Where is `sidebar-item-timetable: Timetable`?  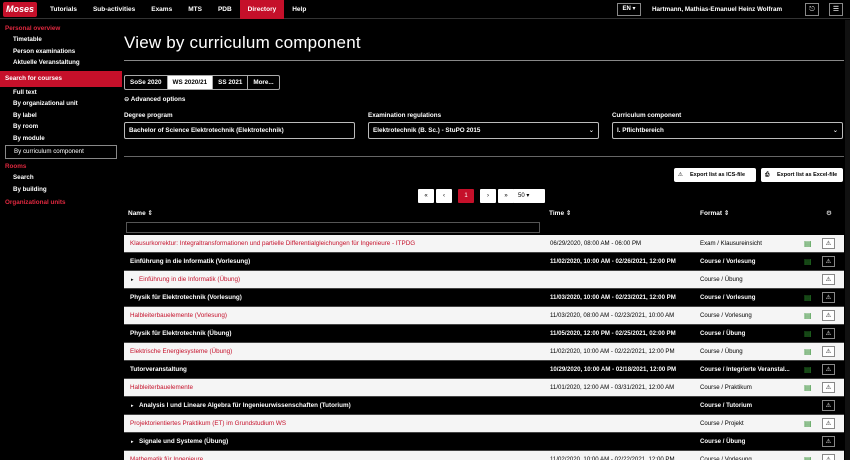 sidebar-item-timetable: Timetable is located at coordinates (61, 40).